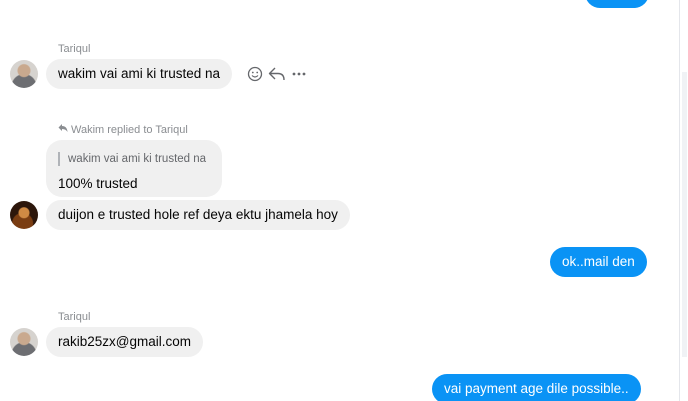  I want to click on message-text: ok..mail den, so click(598, 261).